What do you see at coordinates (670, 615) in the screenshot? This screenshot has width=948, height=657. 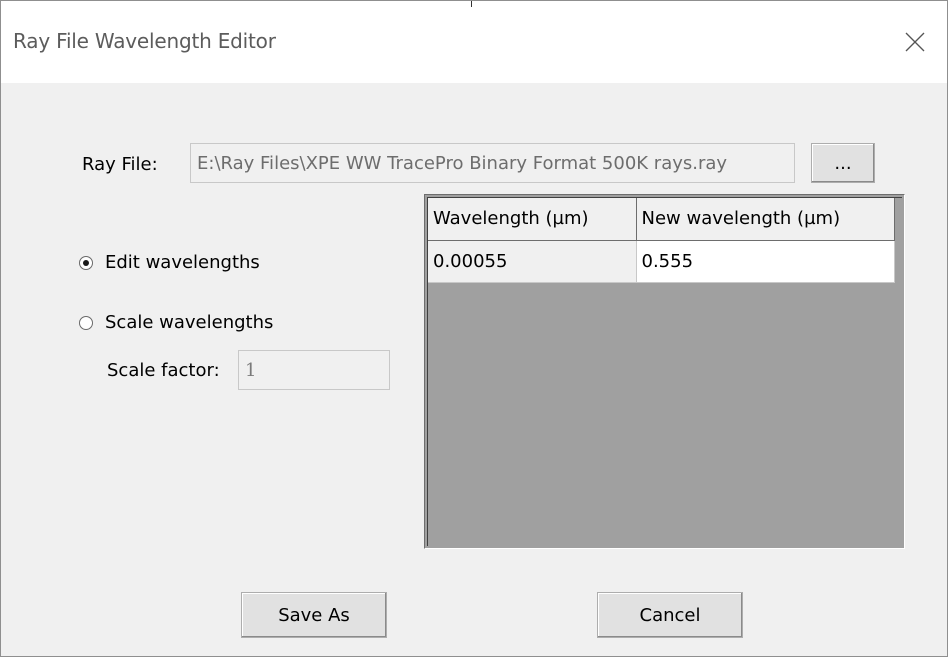 I see `cancel-button: Cancel` at bounding box center [670, 615].